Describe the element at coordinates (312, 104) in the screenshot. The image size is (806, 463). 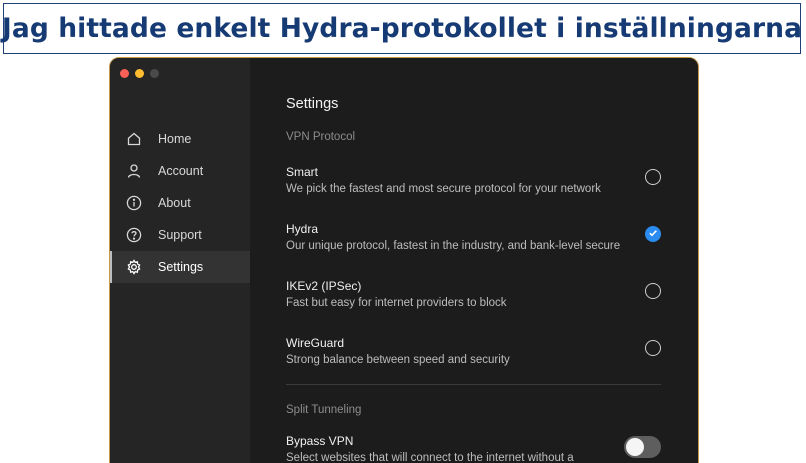
I see `page-title: Settings` at that location.